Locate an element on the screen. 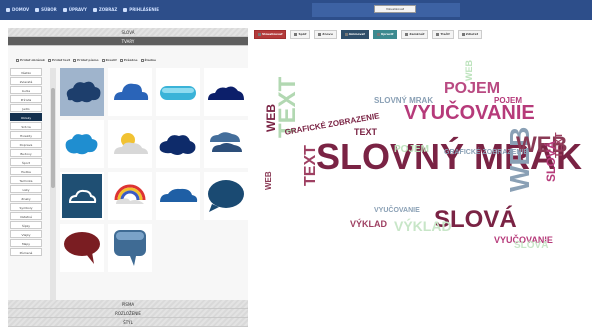 The height and width of the screenshot is (327, 592). shape-rainbow-cloud-tile is located at coordinates (130, 196).